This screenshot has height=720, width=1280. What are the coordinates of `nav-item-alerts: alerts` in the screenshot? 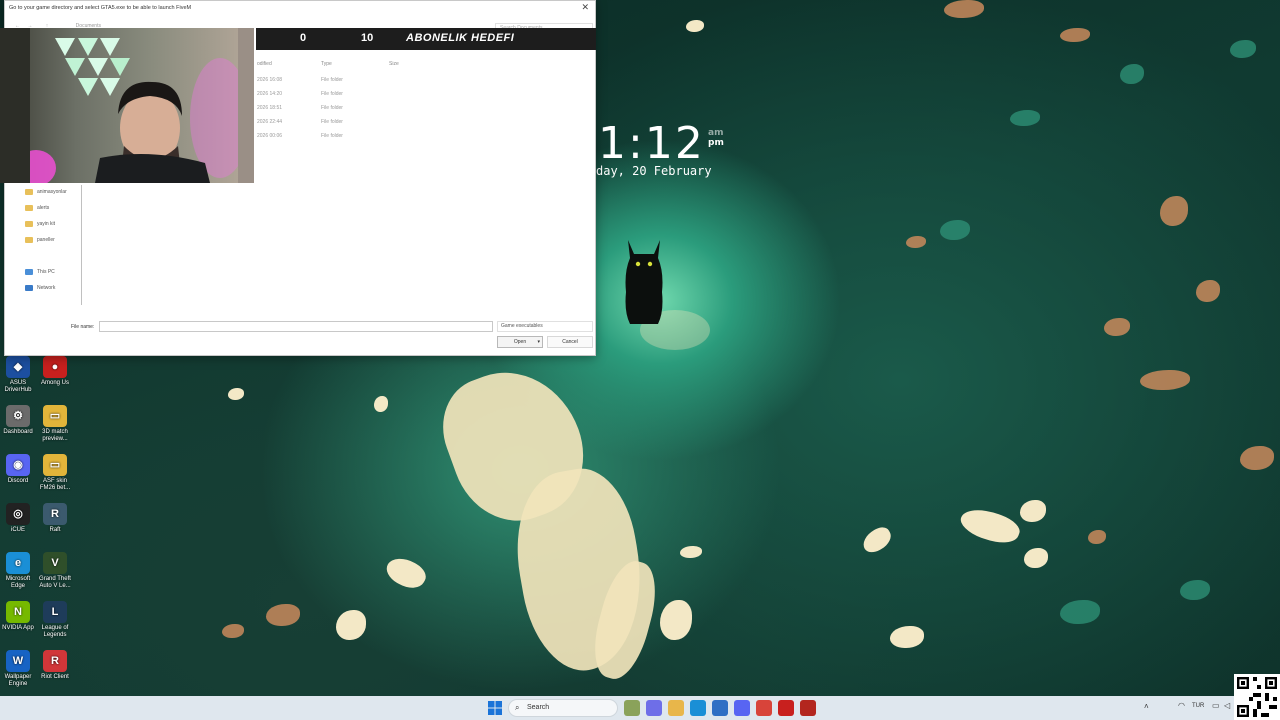 It's located at (37, 208).